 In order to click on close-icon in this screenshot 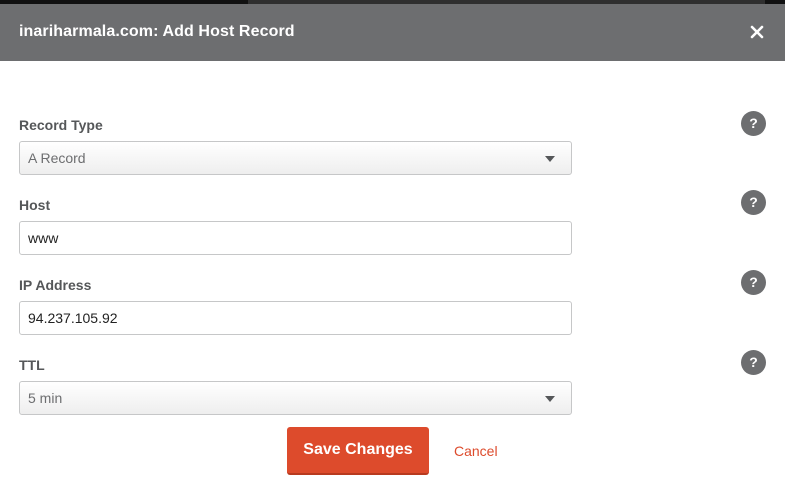, I will do `click(757, 32)`.